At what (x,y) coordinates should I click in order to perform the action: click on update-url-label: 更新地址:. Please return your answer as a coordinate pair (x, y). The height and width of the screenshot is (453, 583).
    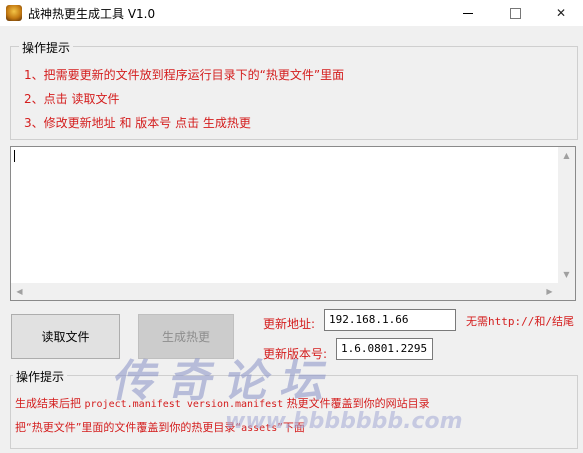
    Looking at the image, I should click on (289, 324).